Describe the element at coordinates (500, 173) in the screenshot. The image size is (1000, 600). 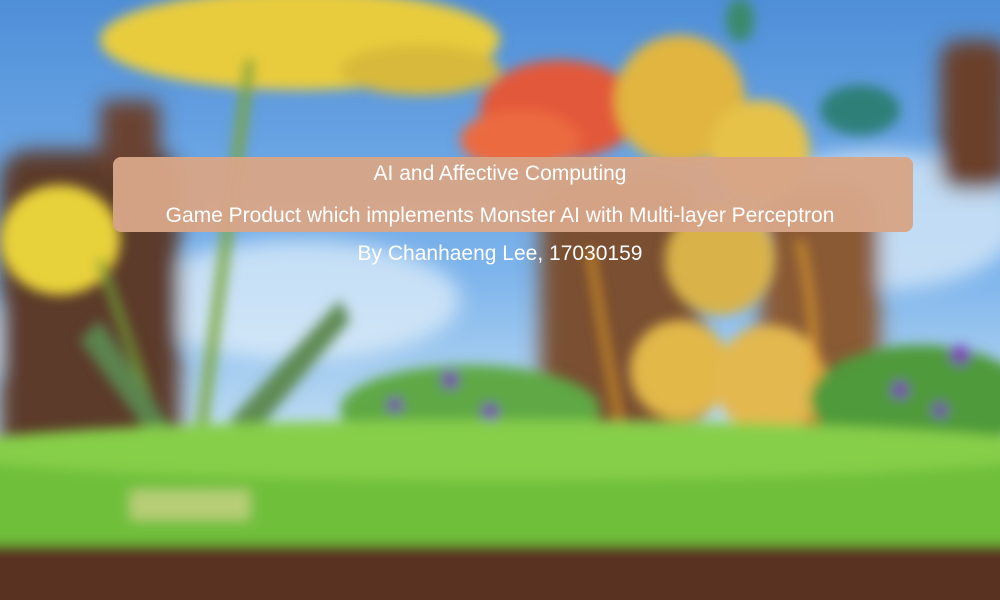
I see `game-title: AI and Affective Computing` at that location.